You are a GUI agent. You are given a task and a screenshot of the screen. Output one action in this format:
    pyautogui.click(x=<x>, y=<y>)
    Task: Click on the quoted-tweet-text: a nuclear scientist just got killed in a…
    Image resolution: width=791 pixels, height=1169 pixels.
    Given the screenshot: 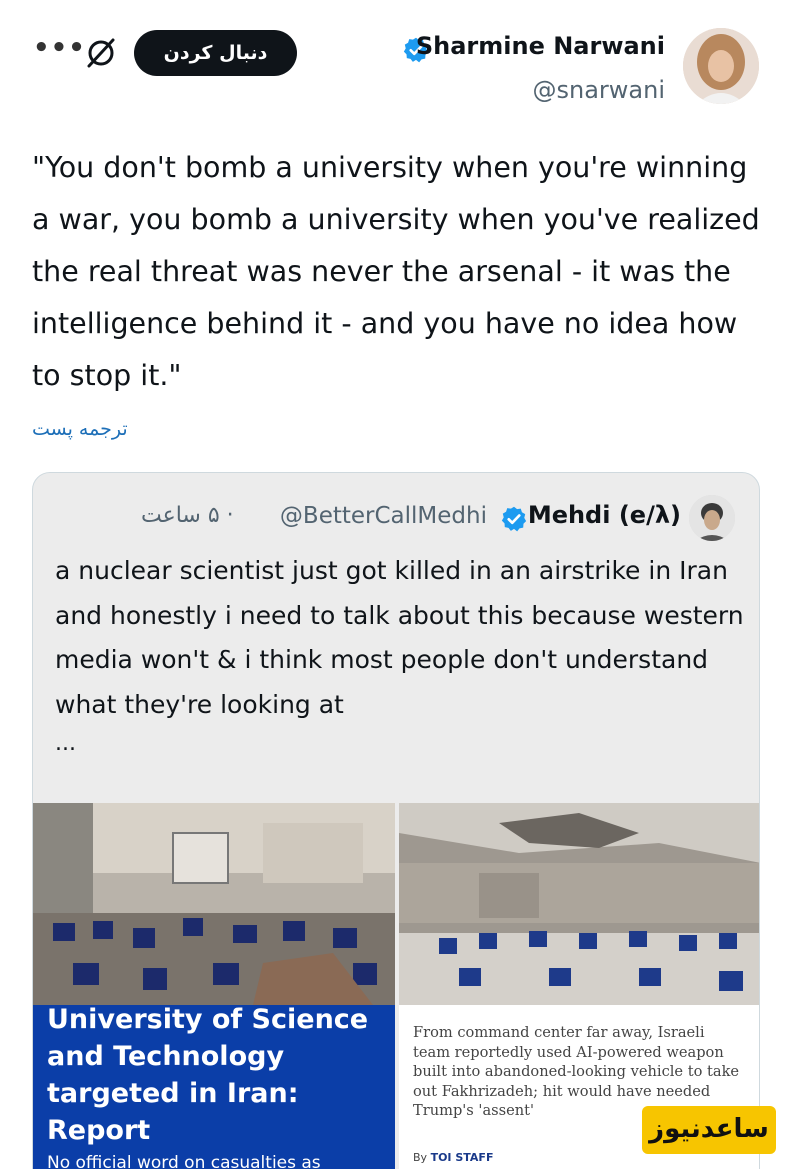 What is the action you would take?
    pyautogui.click(x=399, y=637)
    